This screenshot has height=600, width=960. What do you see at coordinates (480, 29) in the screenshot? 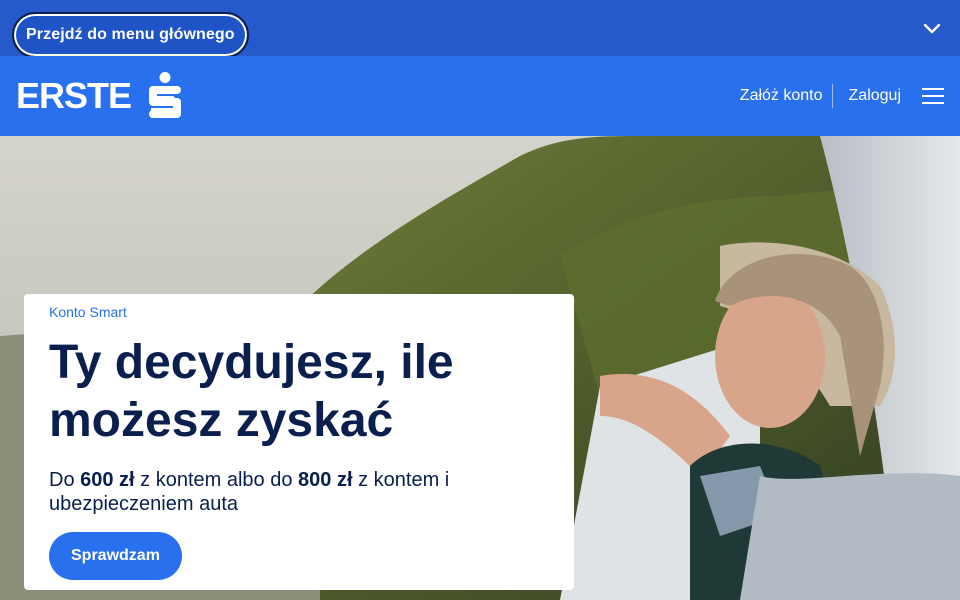
I see `top-utility-bar: Przejdź do menu głównego` at bounding box center [480, 29].